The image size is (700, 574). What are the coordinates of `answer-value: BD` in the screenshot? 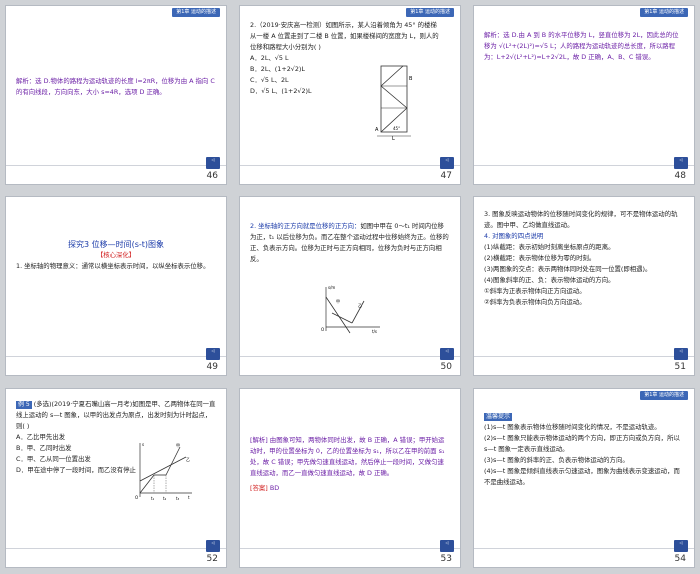 It's located at (274, 488).